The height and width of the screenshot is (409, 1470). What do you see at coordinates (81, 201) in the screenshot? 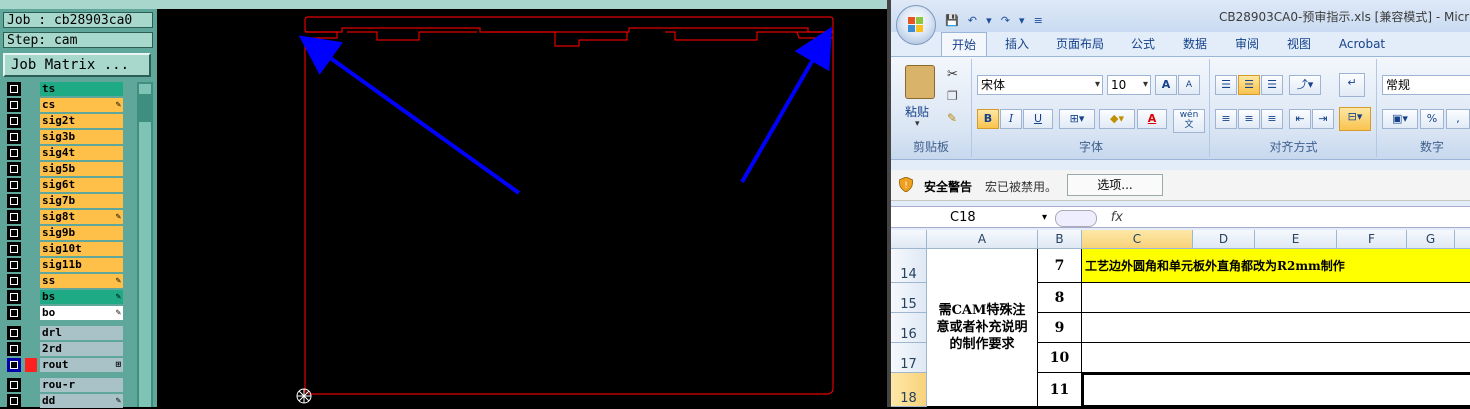
I see `layer-name: sig7b` at bounding box center [81, 201].